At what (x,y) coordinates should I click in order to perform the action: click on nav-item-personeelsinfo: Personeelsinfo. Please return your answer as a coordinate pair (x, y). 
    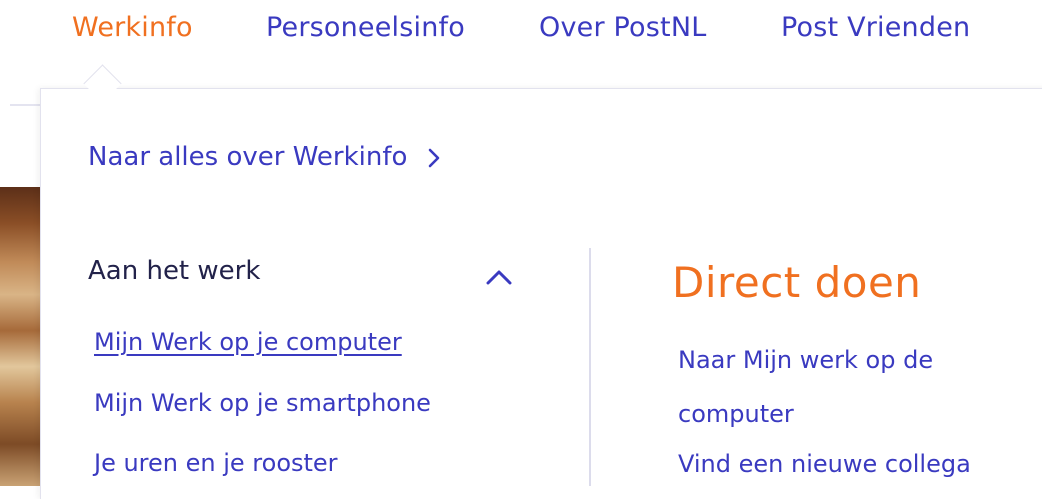
    Looking at the image, I should click on (365, 27).